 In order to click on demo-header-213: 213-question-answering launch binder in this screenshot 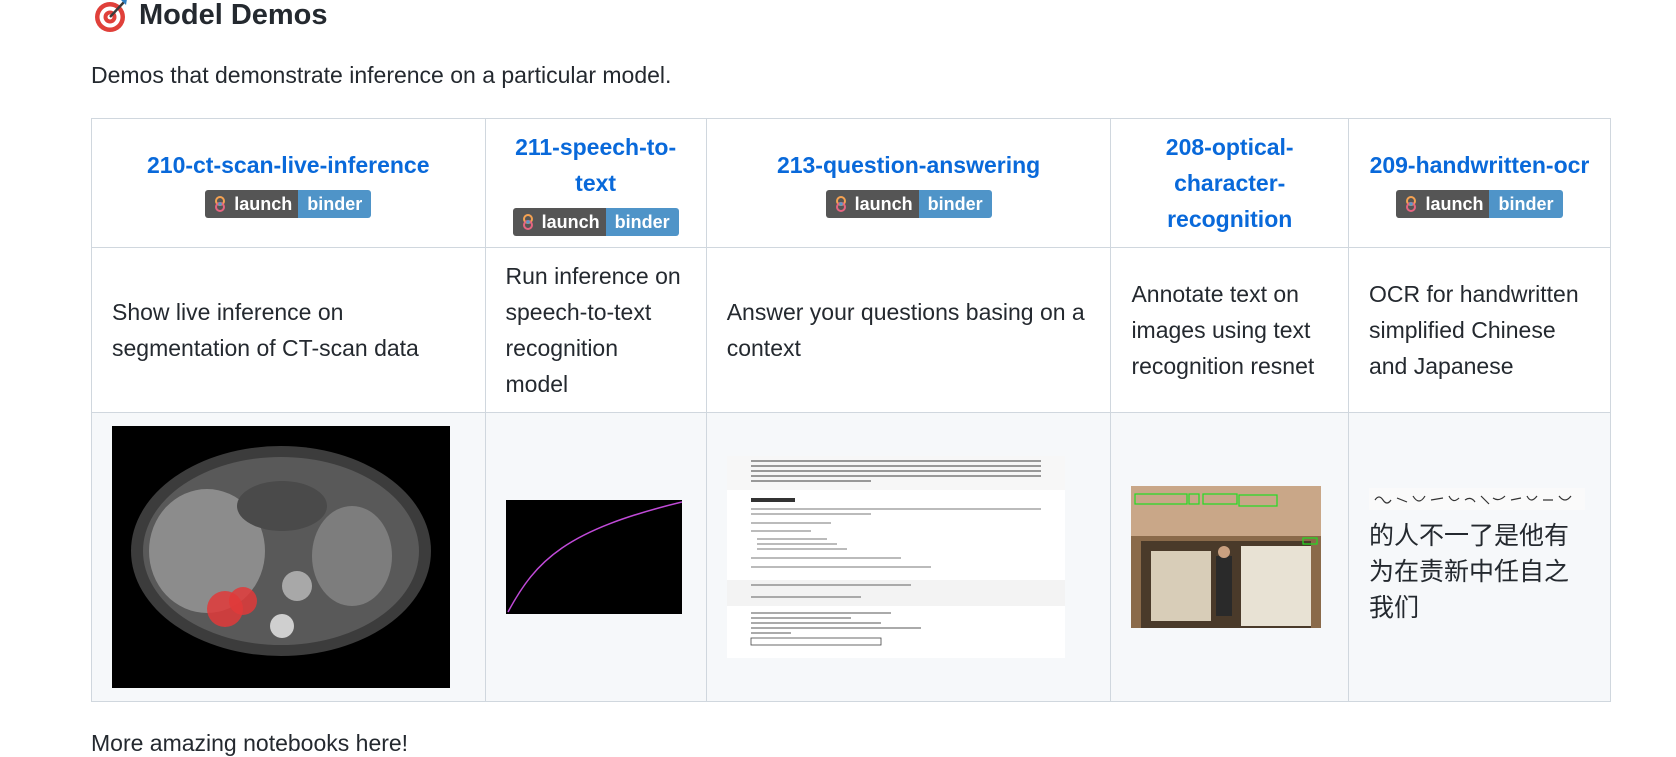, I will do `click(908, 183)`.